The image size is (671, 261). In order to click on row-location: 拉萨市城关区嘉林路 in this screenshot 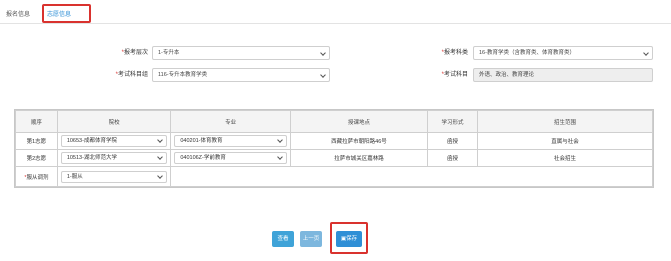, I will do `click(359, 158)`.